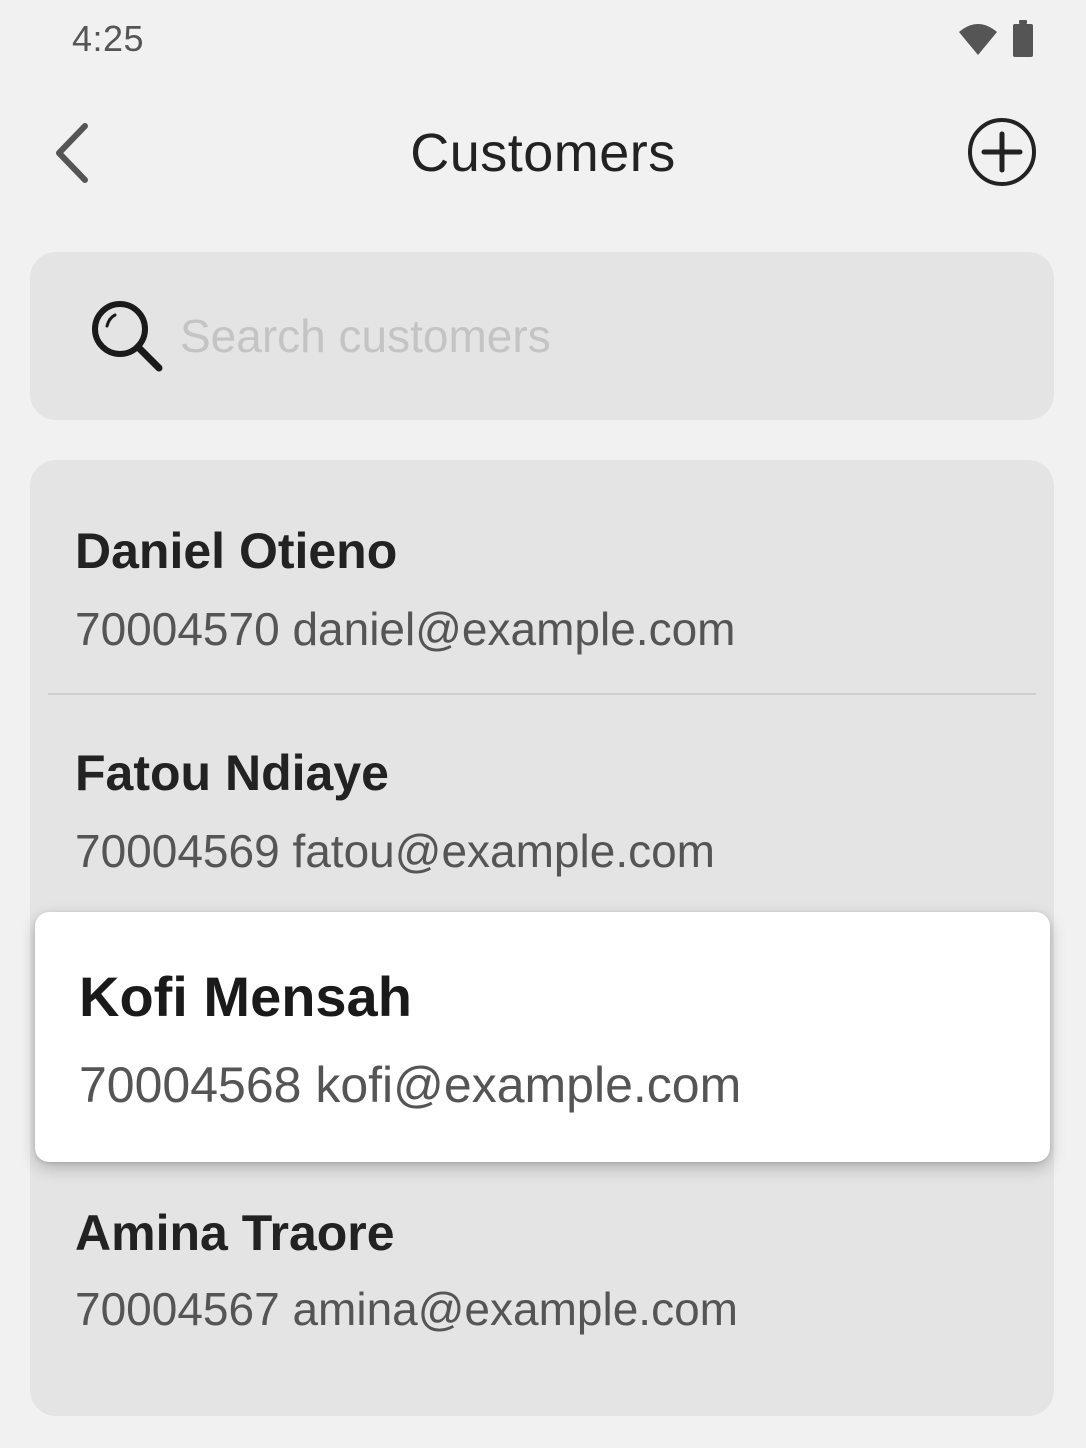 This screenshot has width=1086, height=1448. I want to click on customer-details: 70004567 amina@example.com, so click(406, 1309).